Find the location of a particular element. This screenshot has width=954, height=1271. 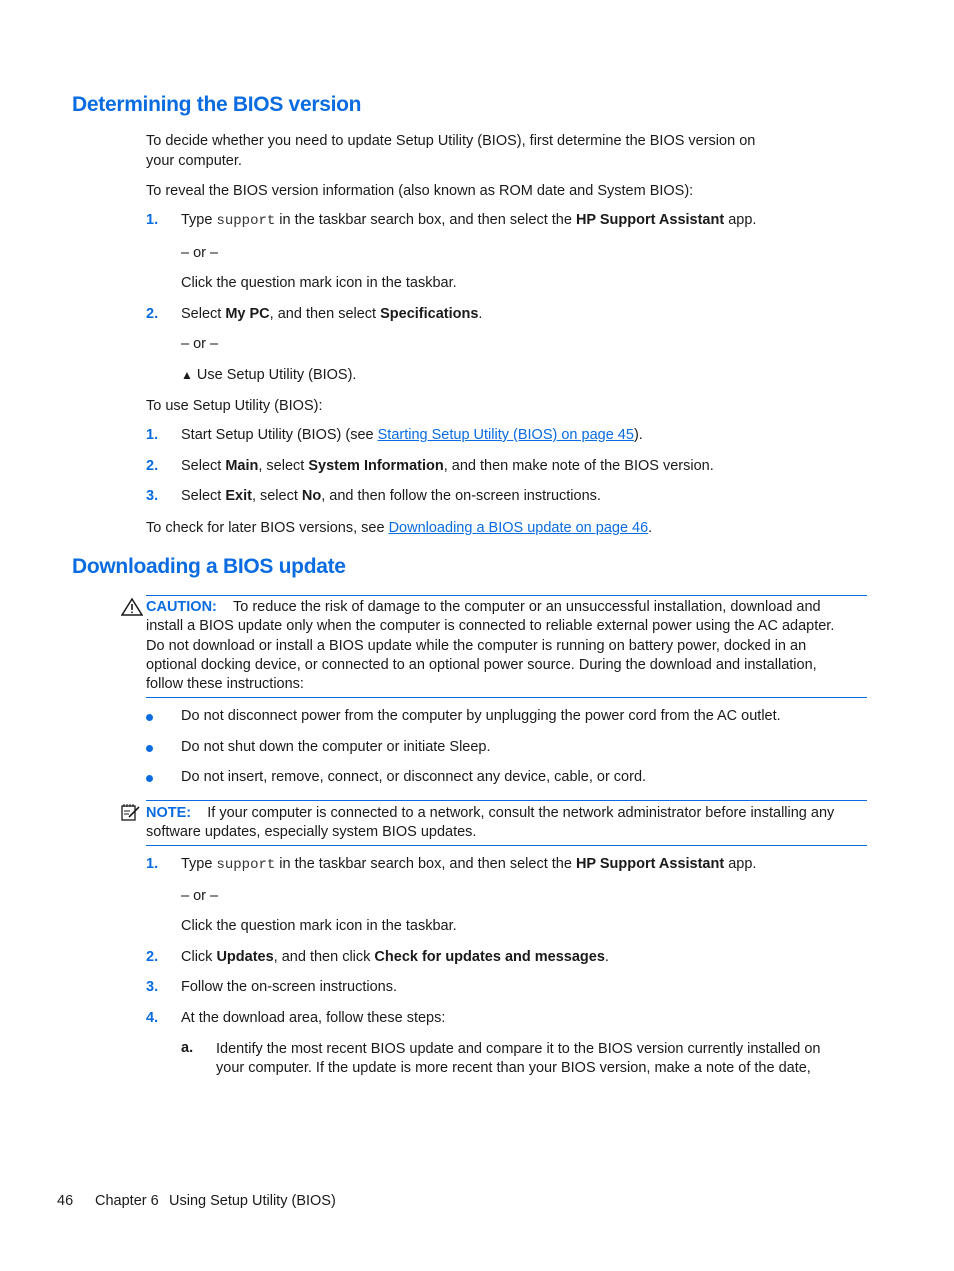

page-number: 46 is located at coordinates (65, 1201).